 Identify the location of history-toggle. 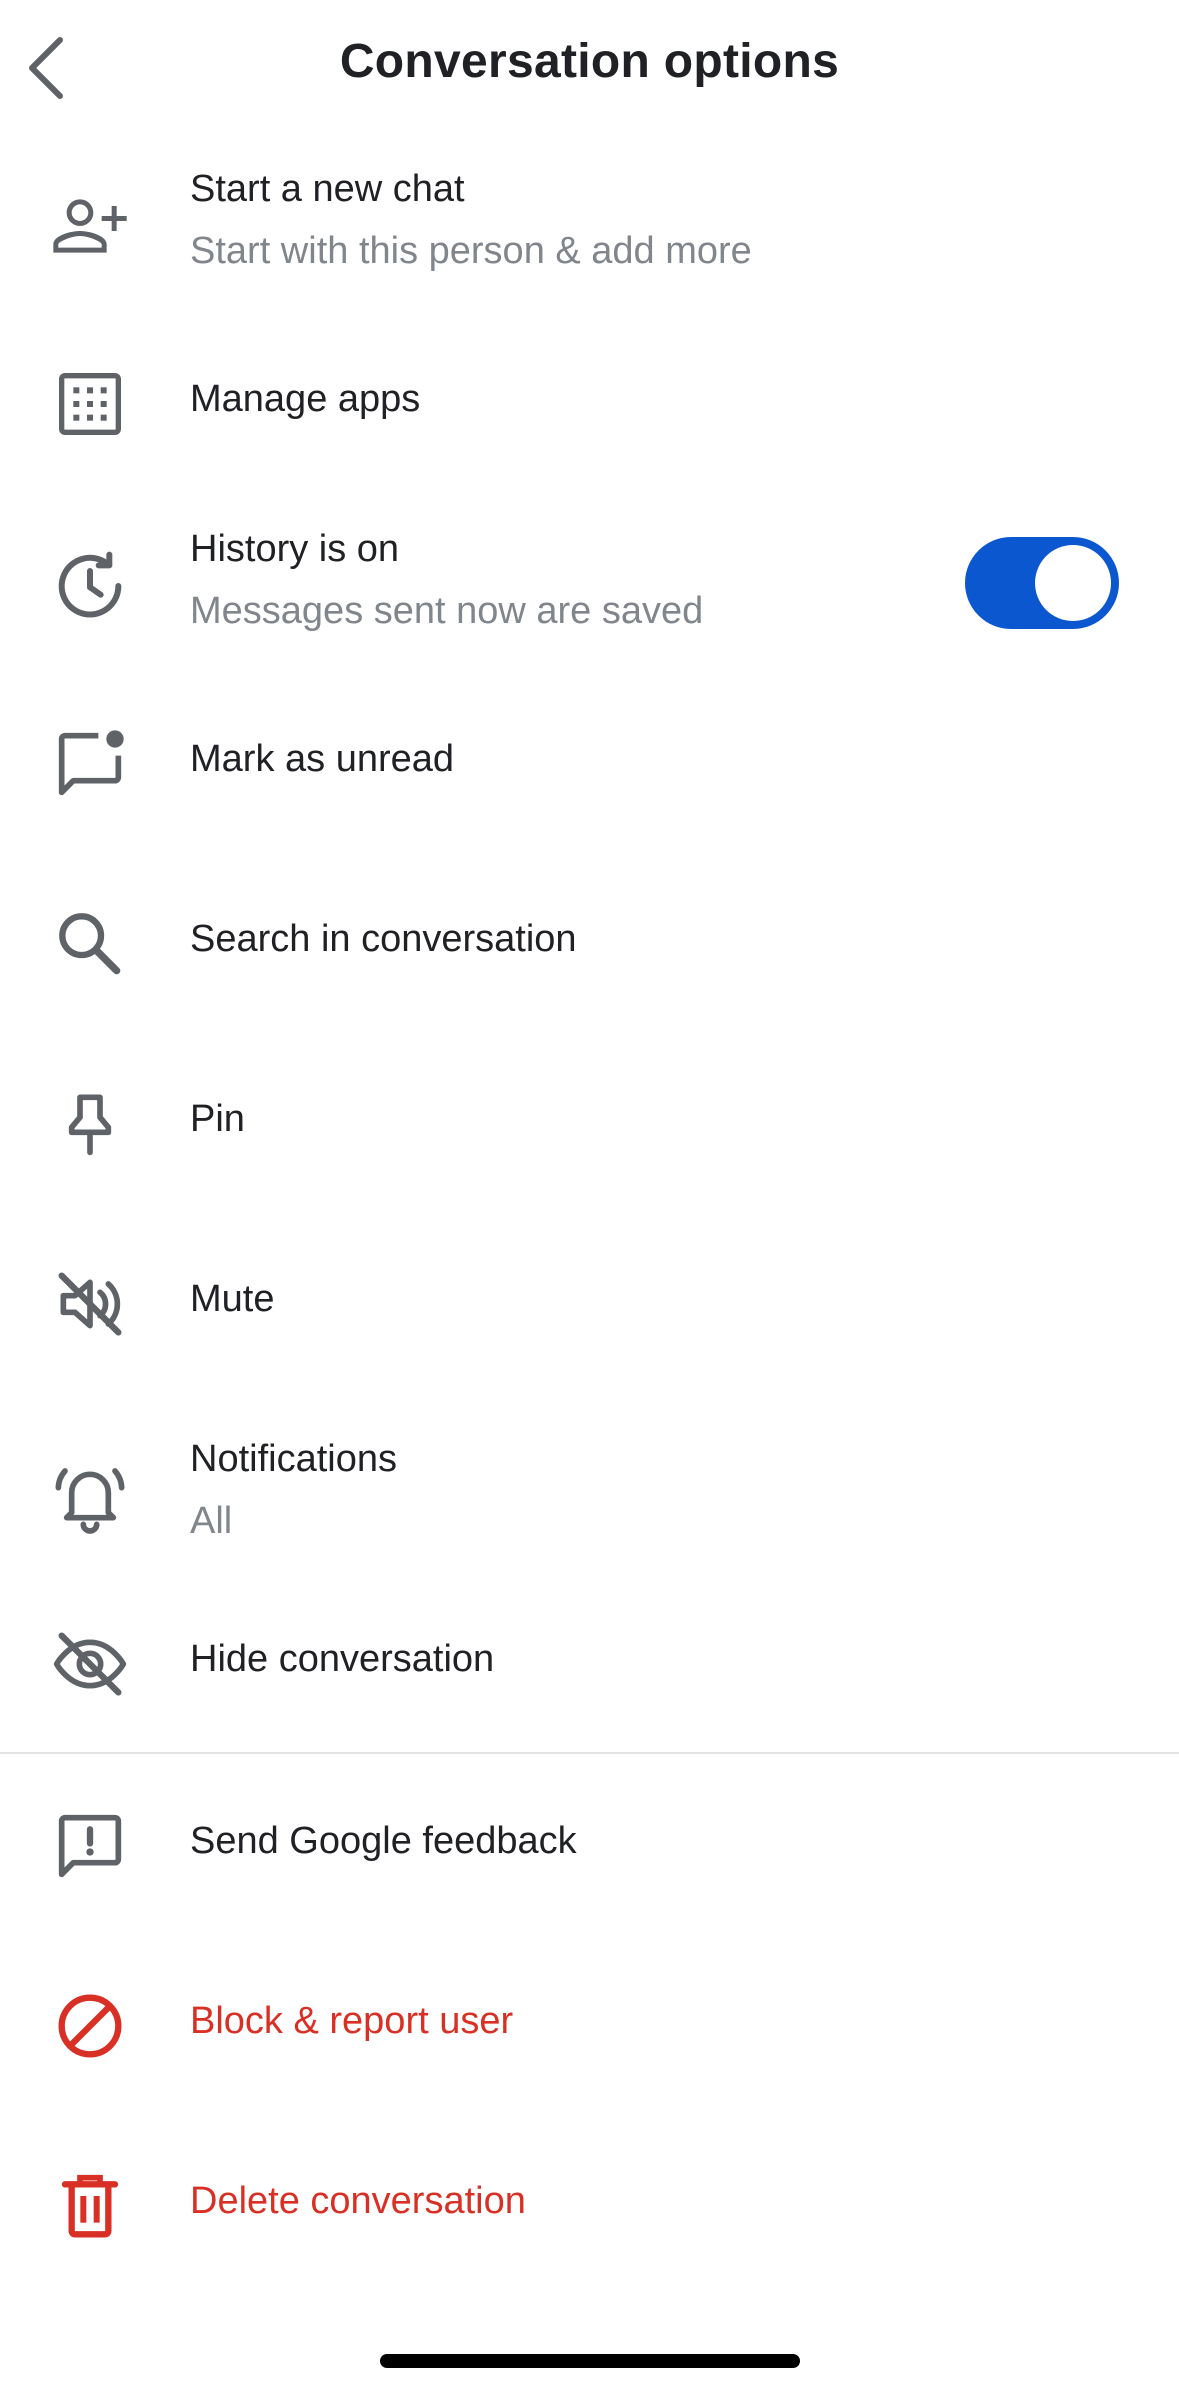
(1042, 583).